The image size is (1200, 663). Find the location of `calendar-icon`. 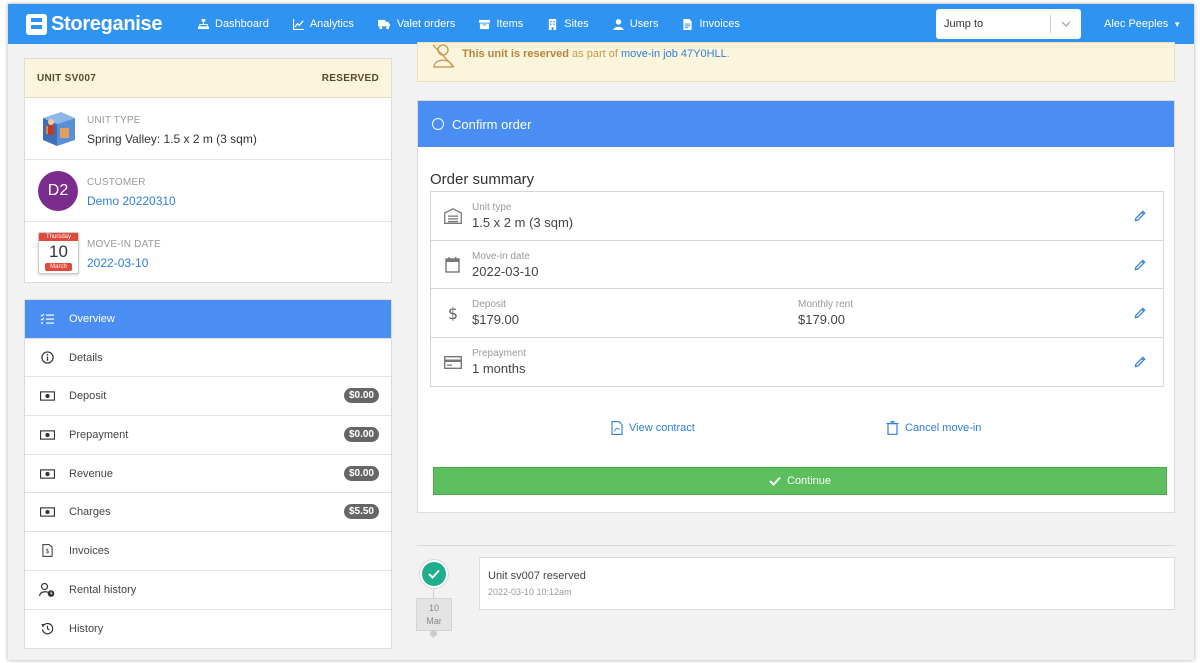

calendar-icon is located at coordinates (452, 264).